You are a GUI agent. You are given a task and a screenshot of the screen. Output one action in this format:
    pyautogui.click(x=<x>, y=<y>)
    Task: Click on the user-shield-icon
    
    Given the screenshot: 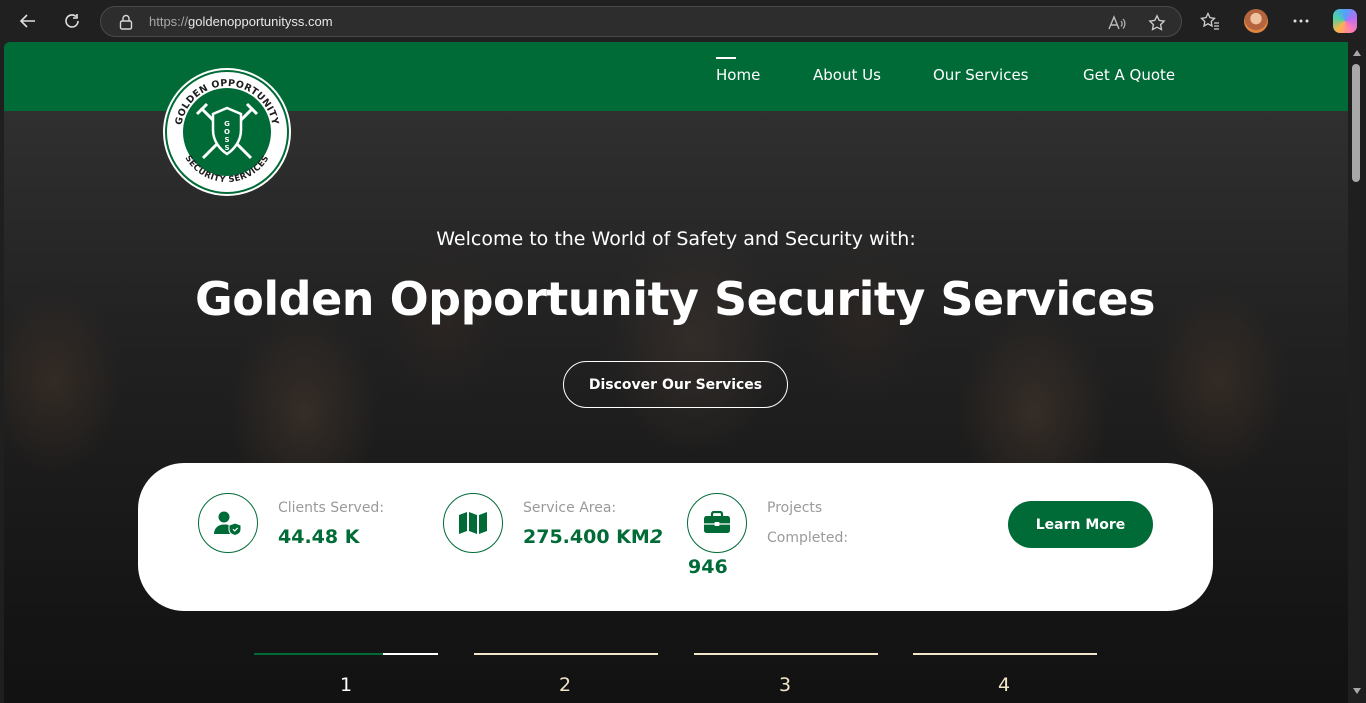 What is the action you would take?
    pyautogui.click(x=228, y=523)
    